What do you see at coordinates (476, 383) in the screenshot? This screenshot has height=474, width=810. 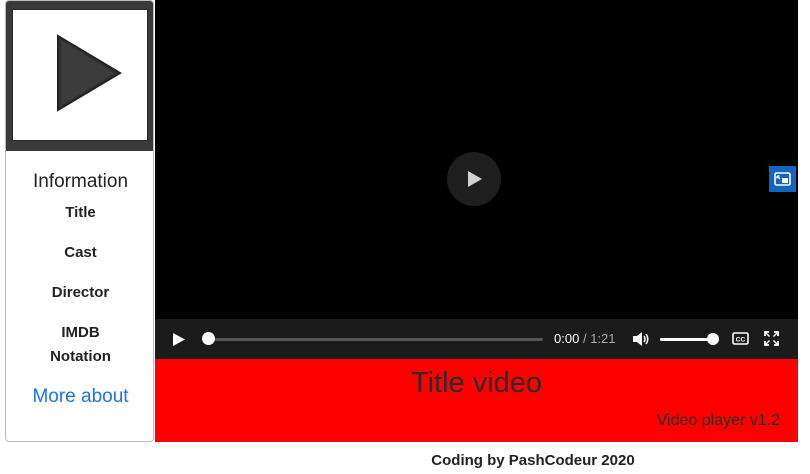 I see `video-title: Title video` at bounding box center [476, 383].